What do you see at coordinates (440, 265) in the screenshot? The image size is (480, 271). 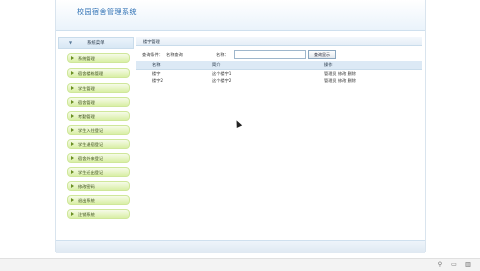 I see `pin-icon: ⚲` at bounding box center [440, 265].